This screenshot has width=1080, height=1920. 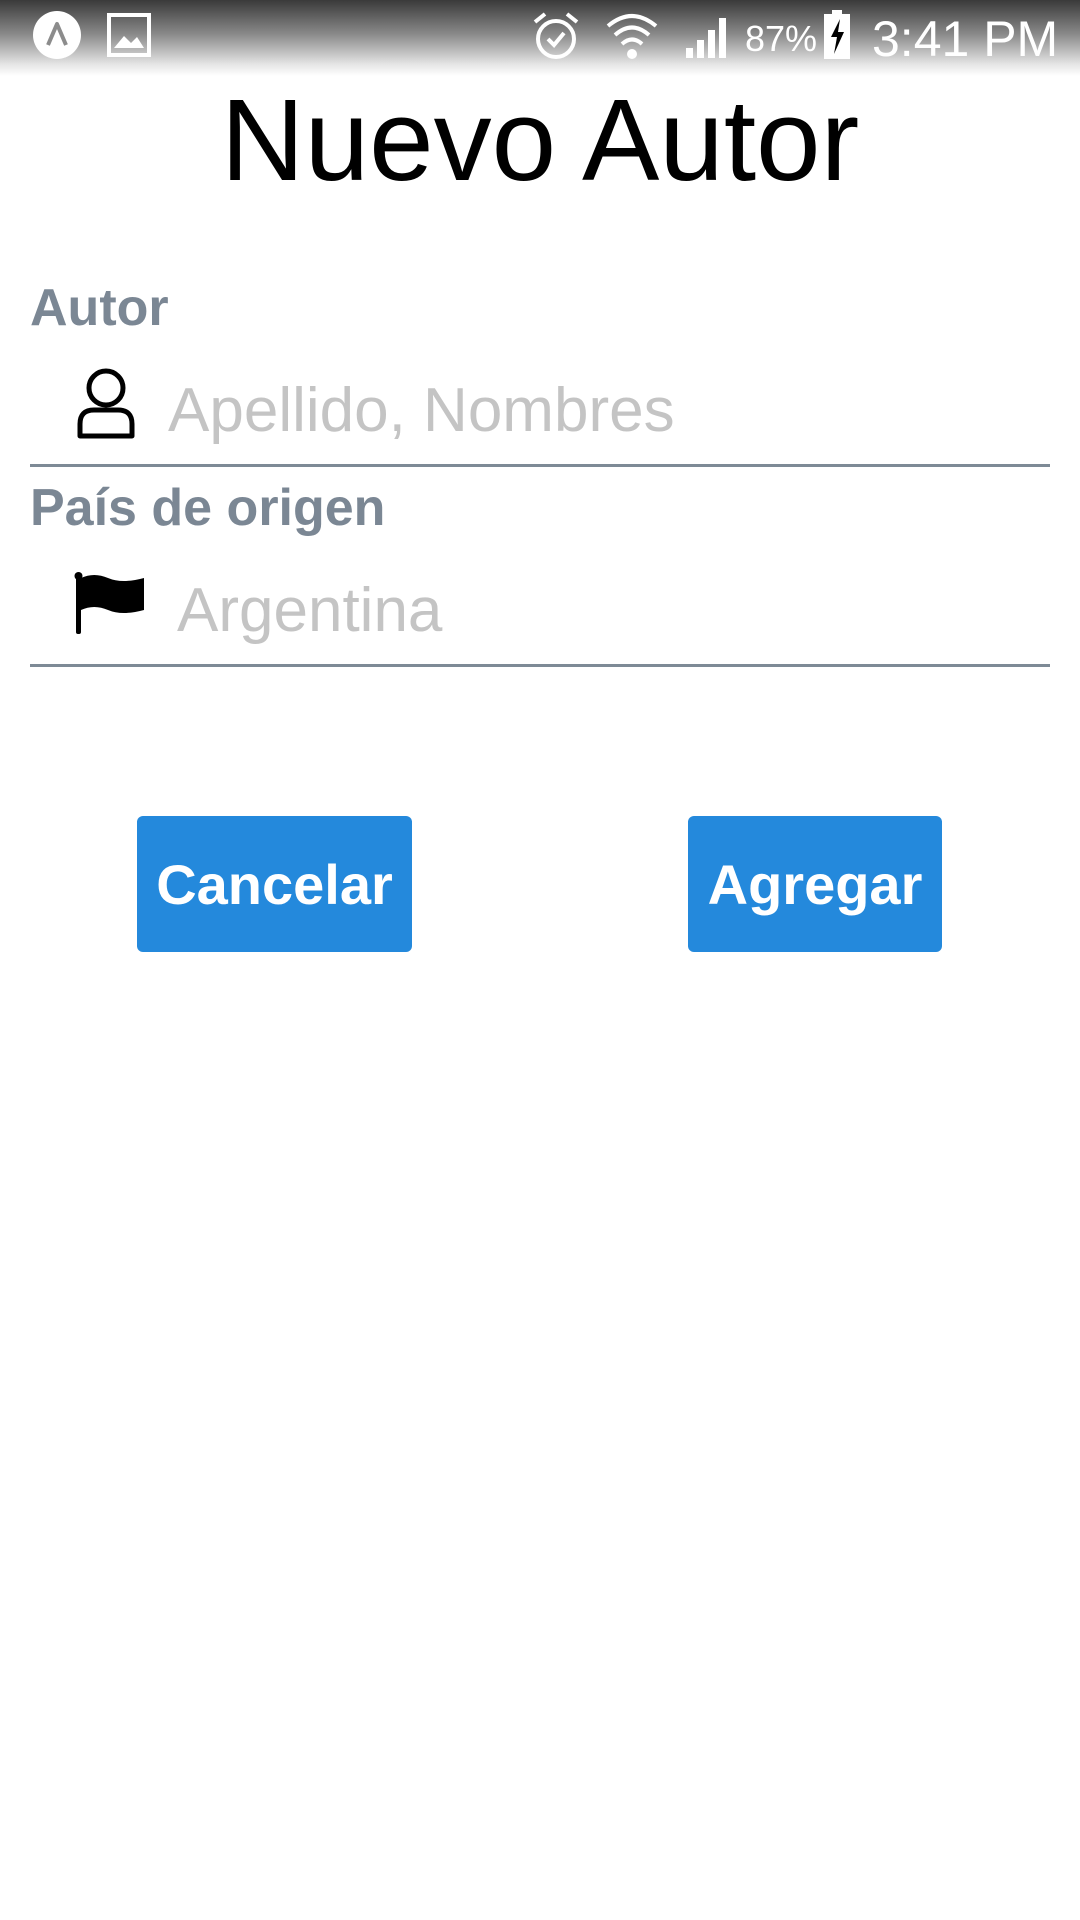 What do you see at coordinates (598, 410) in the screenshot?
I see `author-input` at bounding box center [598, 410].